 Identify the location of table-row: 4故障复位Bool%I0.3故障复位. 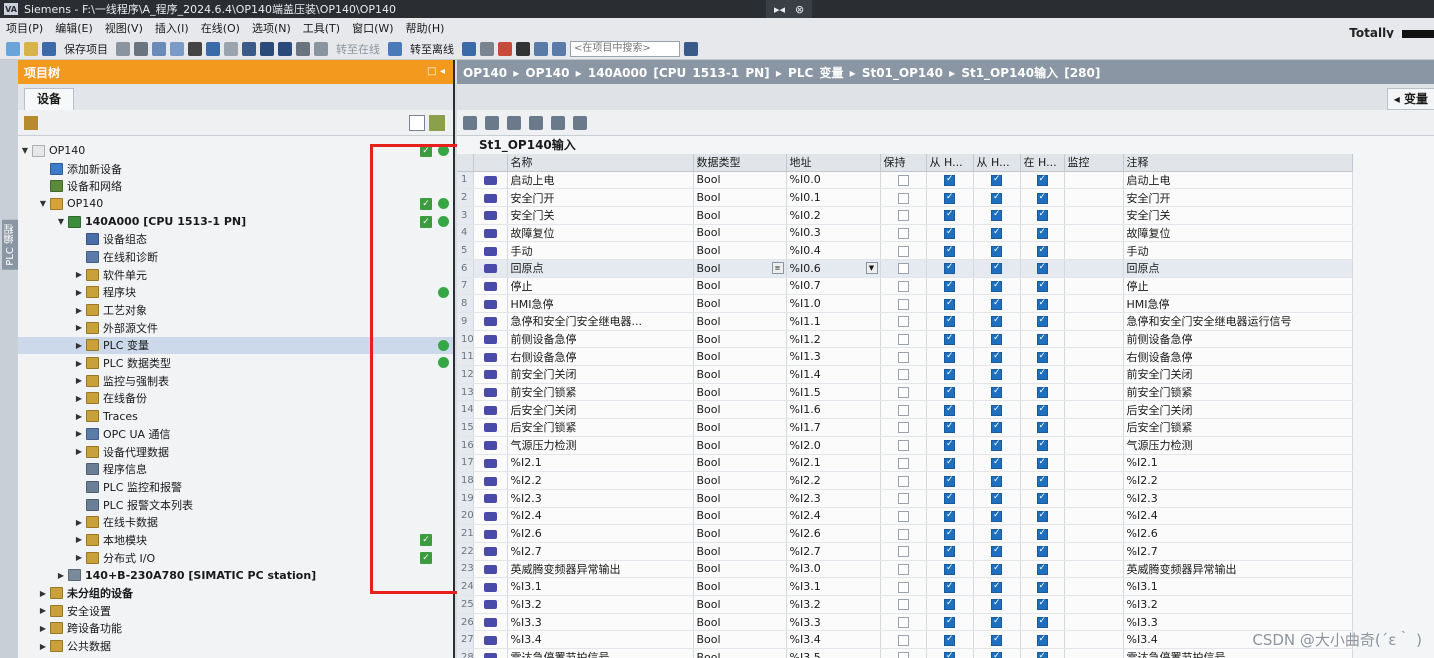
(905, 233).